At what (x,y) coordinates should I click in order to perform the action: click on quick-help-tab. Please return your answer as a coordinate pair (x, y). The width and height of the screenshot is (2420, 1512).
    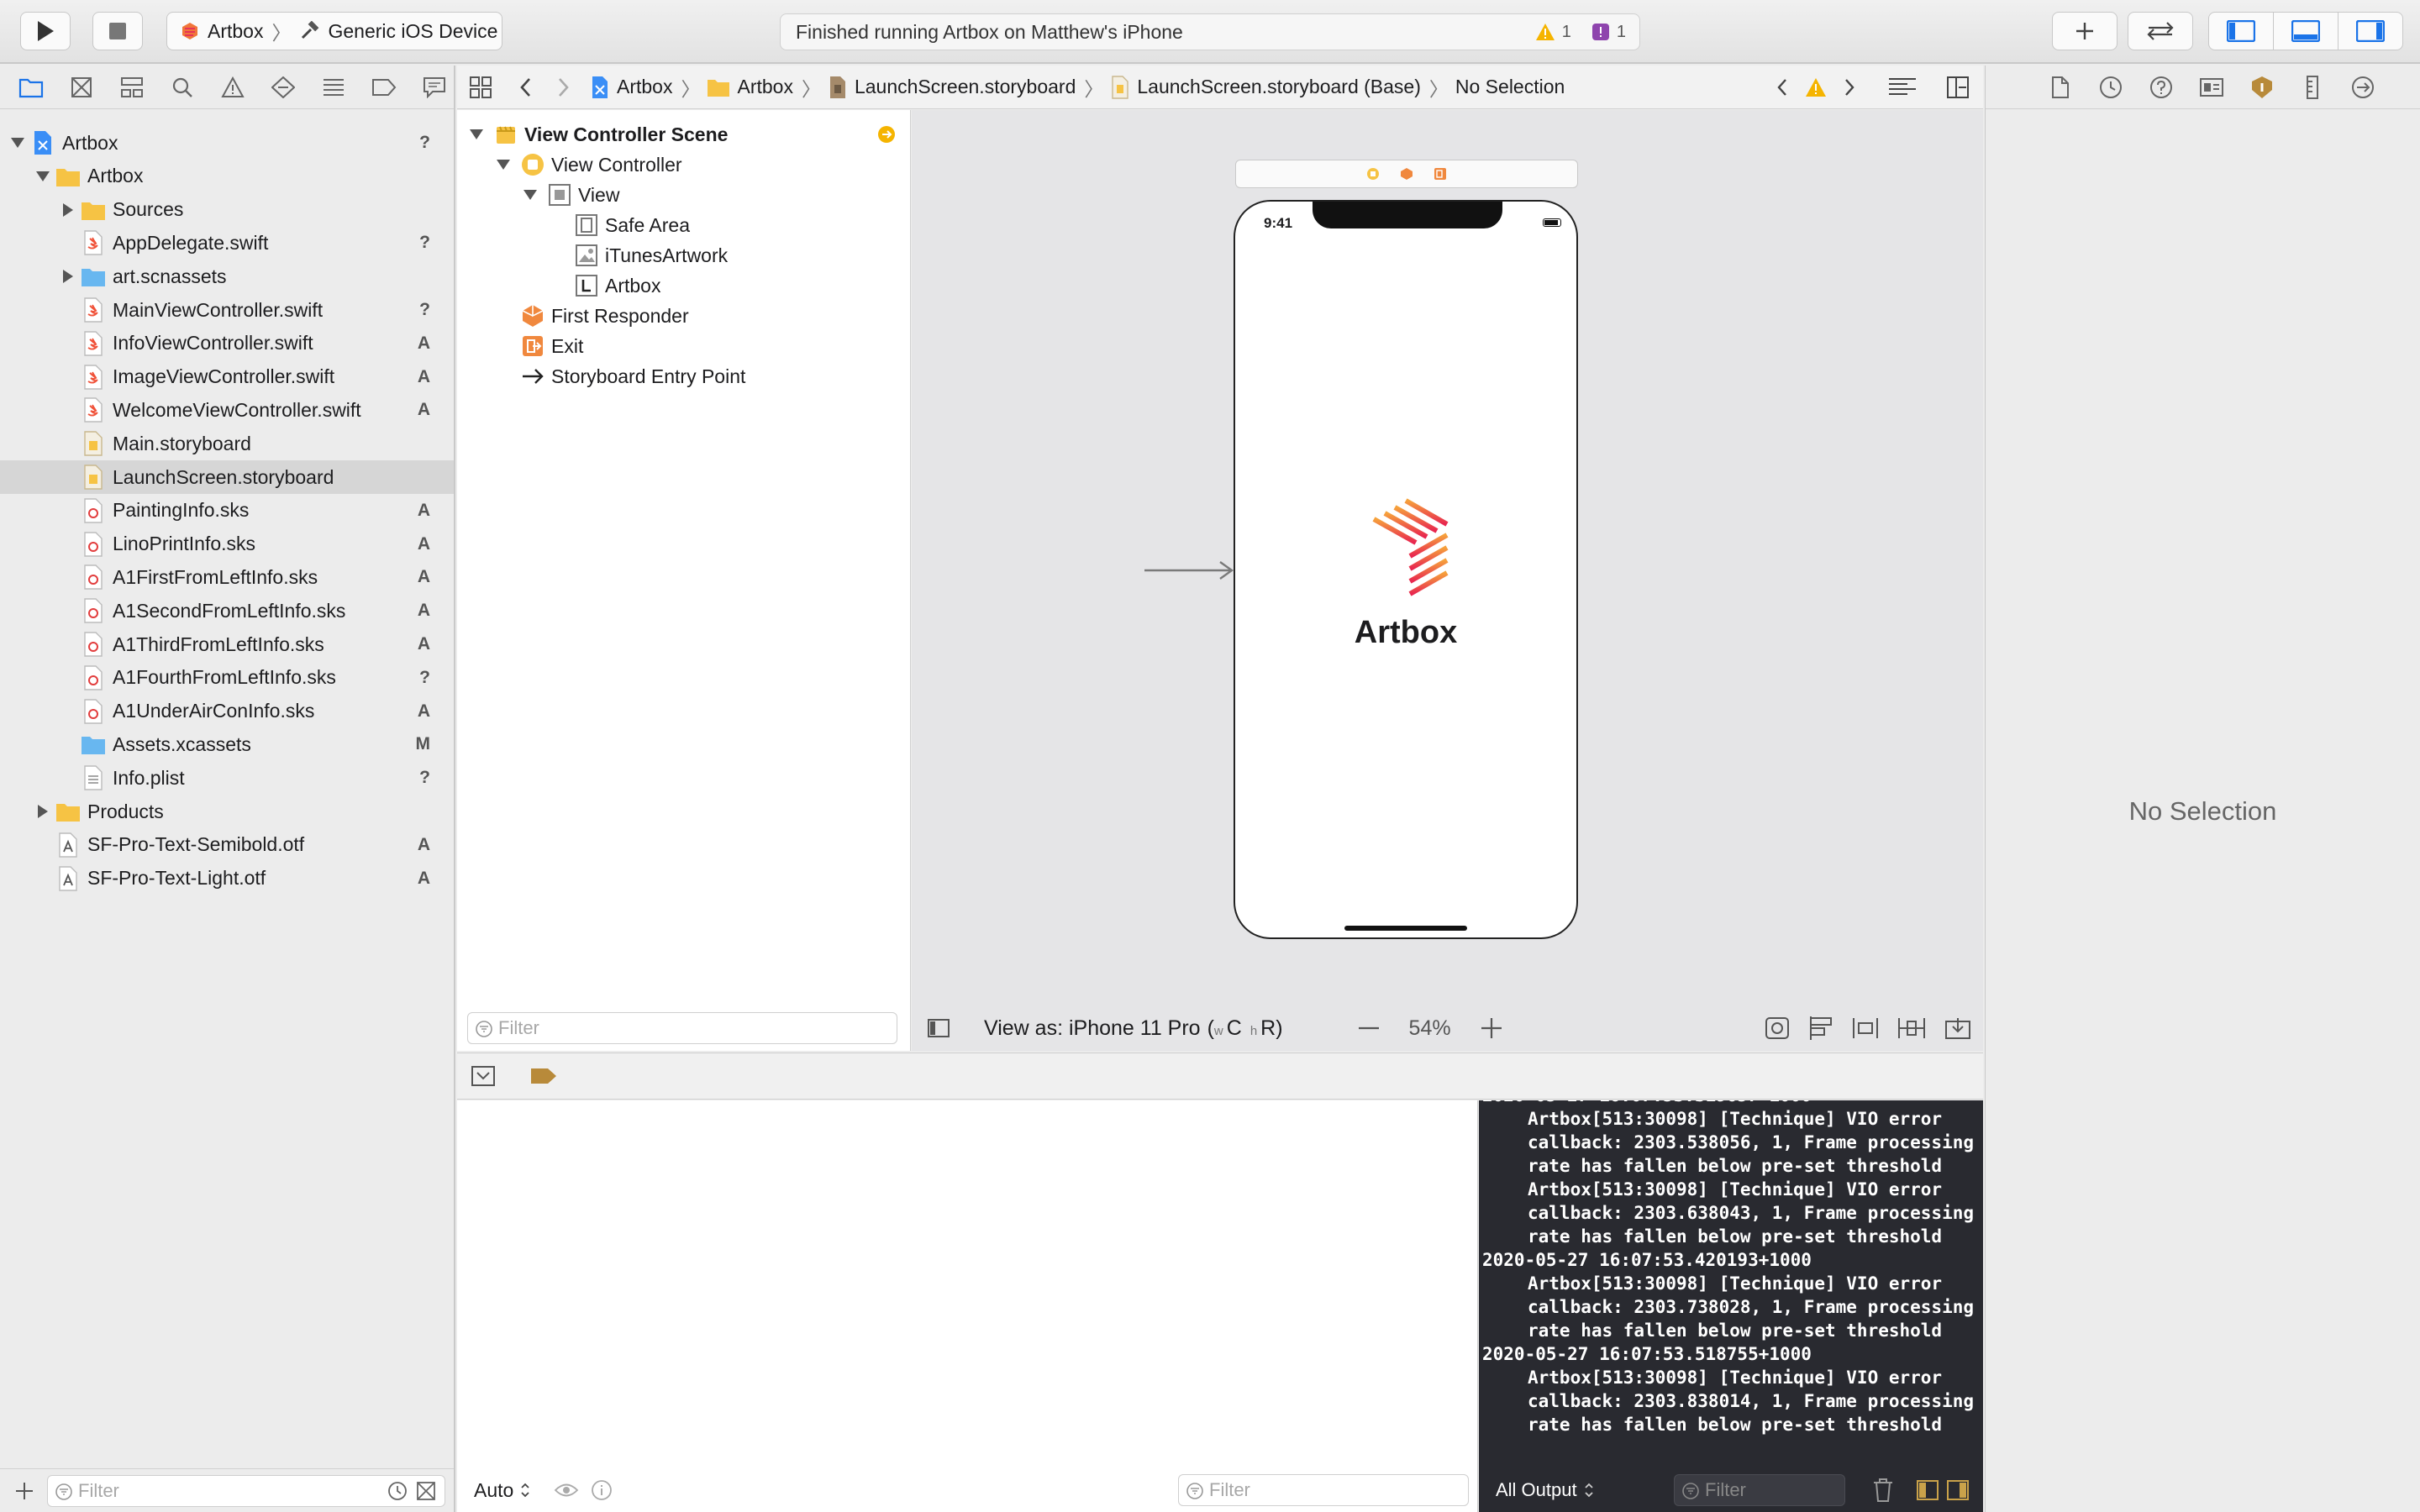
    Looking at the image, I should click on (2161, 87).